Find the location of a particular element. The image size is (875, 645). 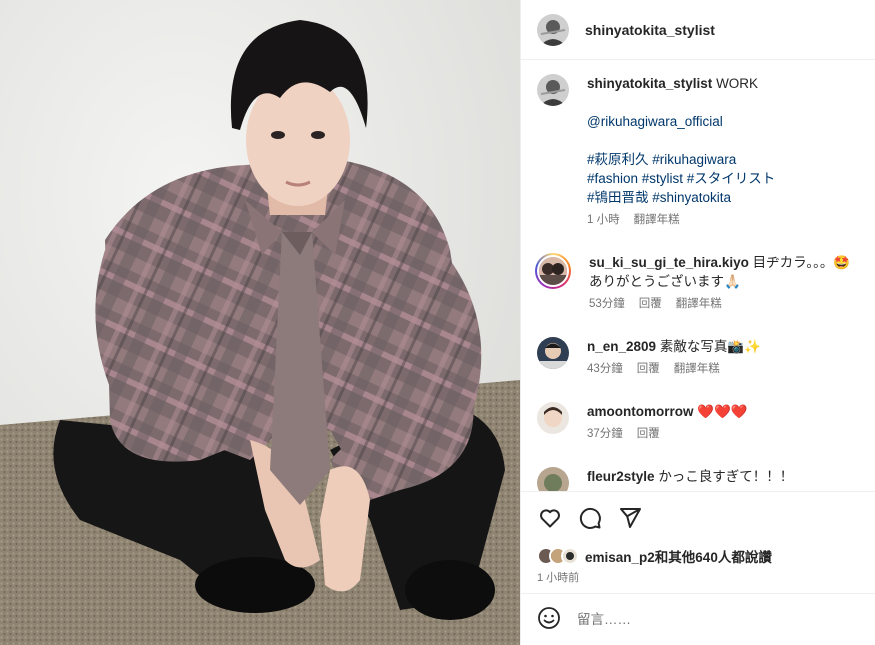

author-avatar is located at coordinates (553, 29).